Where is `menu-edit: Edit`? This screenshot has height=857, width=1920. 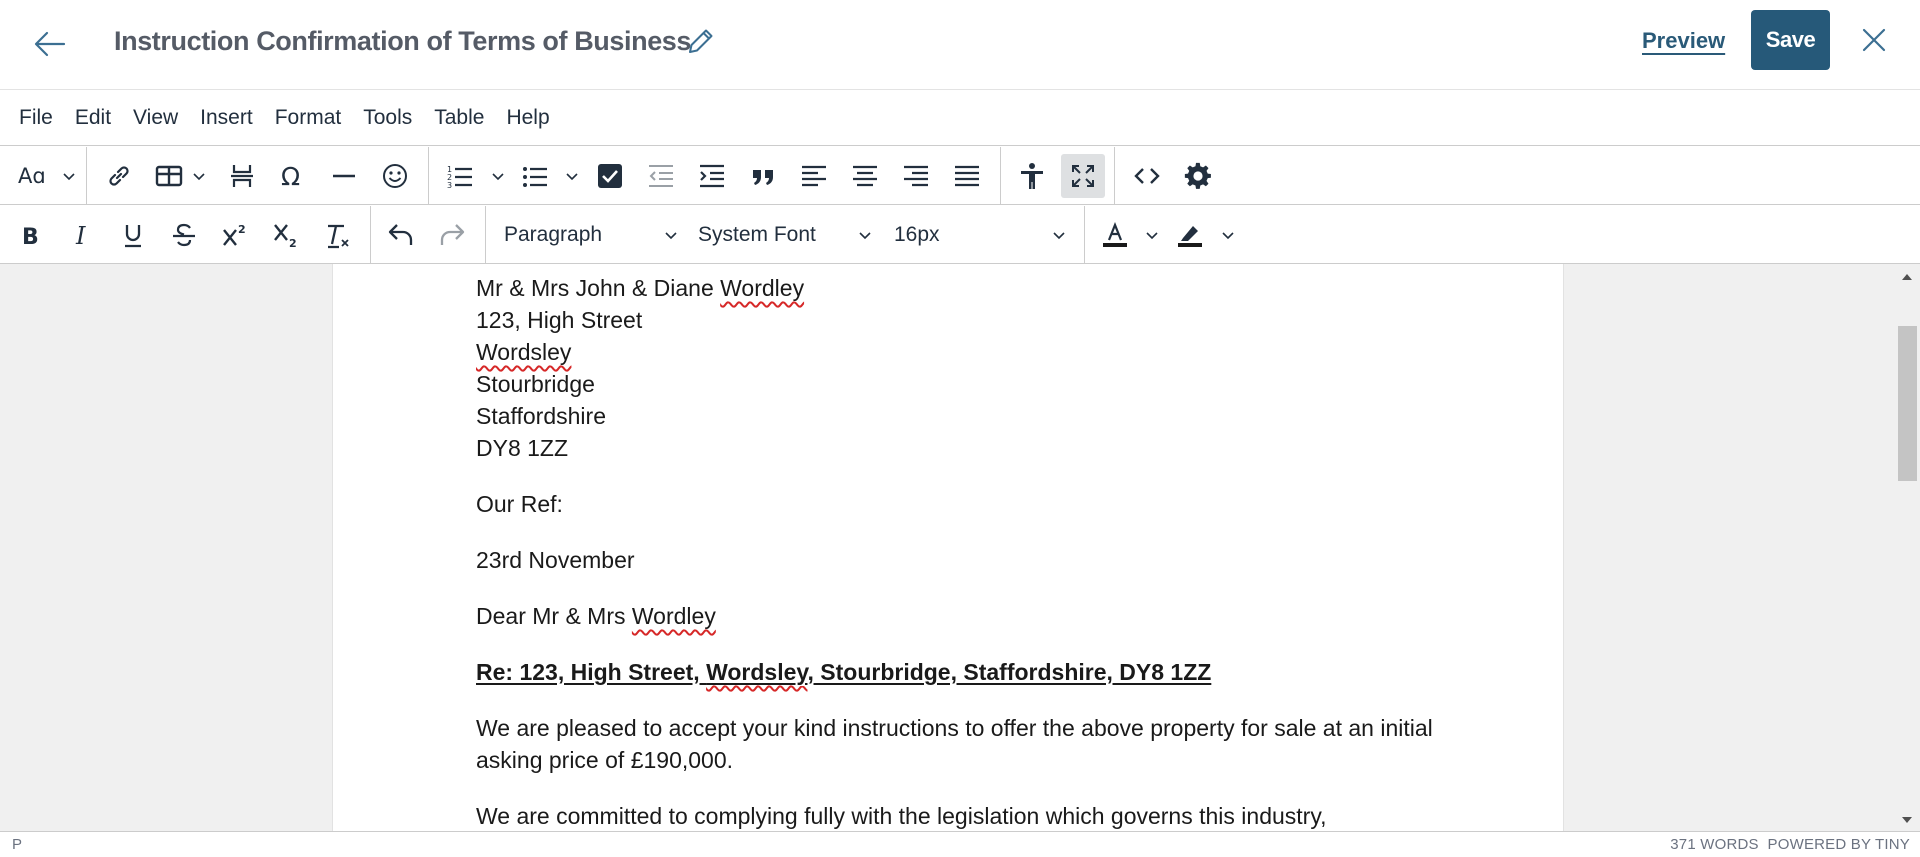
menu-edit: Edit is located at coordinates (93, 118).